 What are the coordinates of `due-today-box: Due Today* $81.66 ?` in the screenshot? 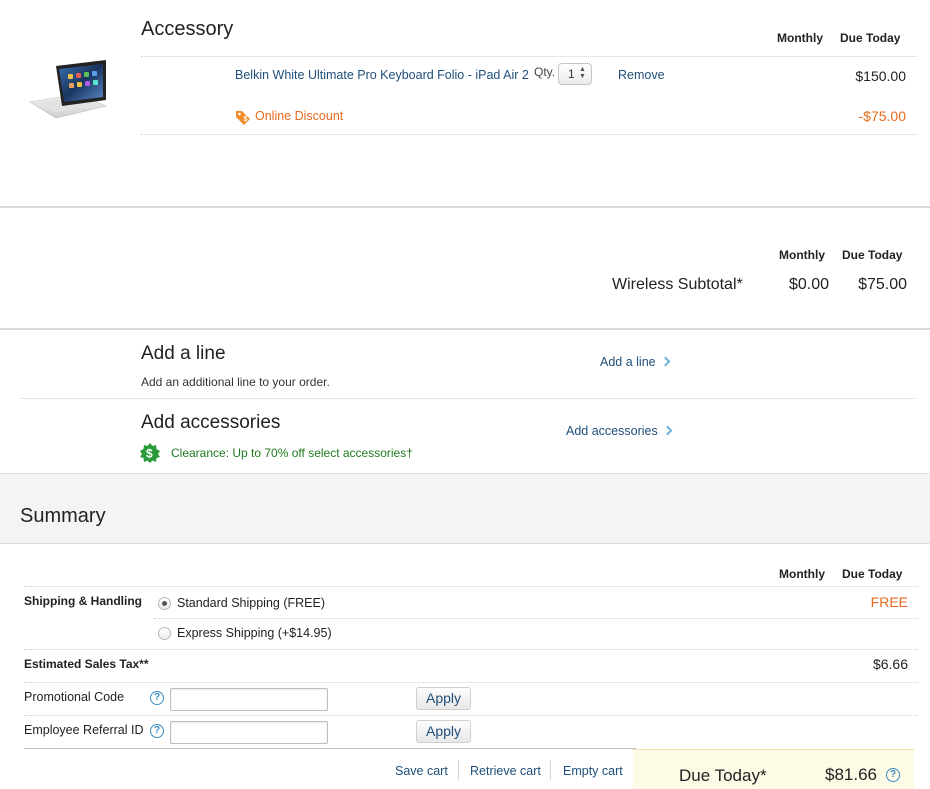 It's located at (773, 769).